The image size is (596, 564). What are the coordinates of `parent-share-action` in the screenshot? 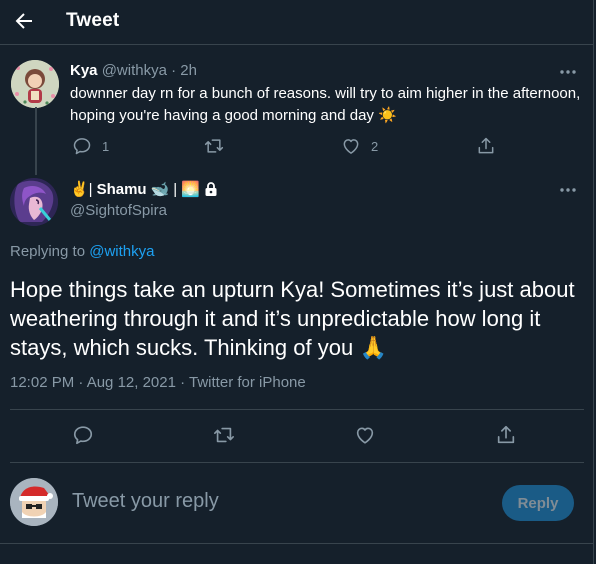 It's located at (486, 146).